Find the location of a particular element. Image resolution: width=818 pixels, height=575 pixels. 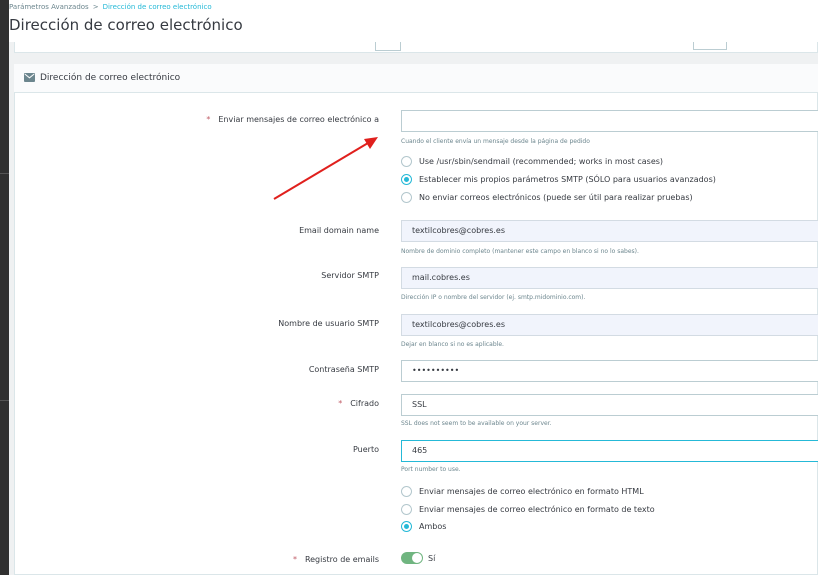

smtp-password-input: •••••••••• is located at coordinates (609, 371).